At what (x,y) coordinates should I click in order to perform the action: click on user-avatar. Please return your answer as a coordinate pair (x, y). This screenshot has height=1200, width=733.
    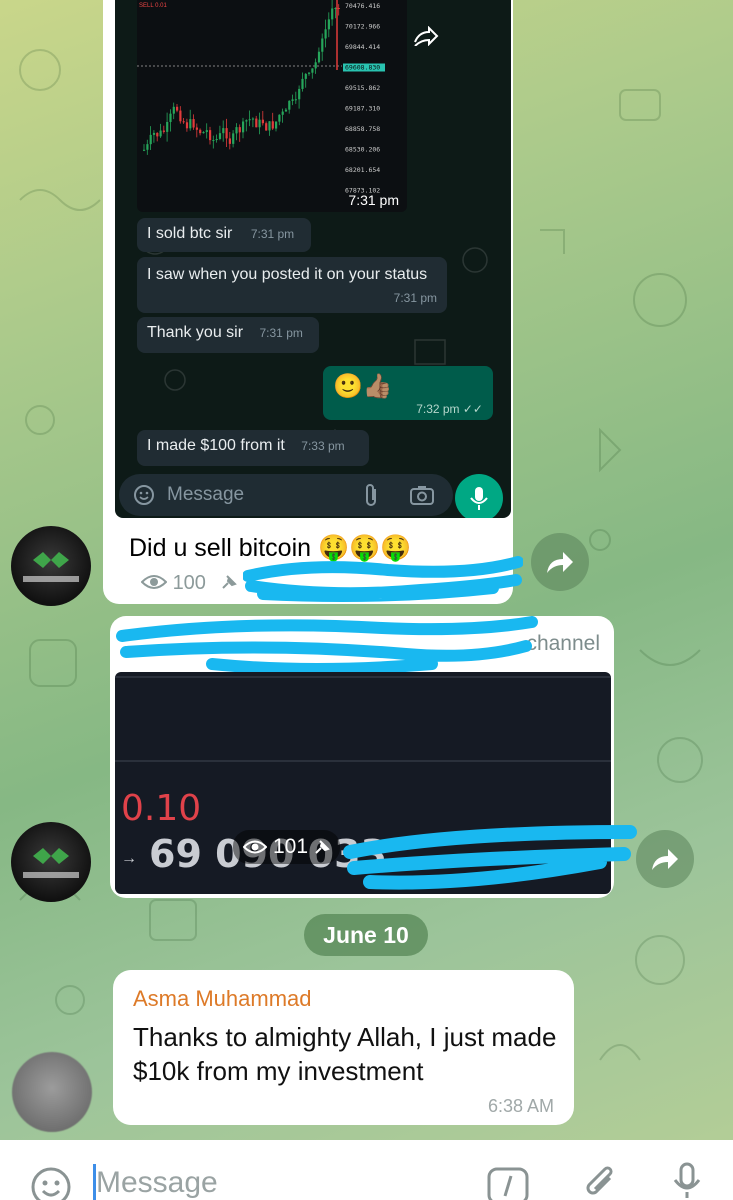
    Looking at the image, I should click on (52, 1092).